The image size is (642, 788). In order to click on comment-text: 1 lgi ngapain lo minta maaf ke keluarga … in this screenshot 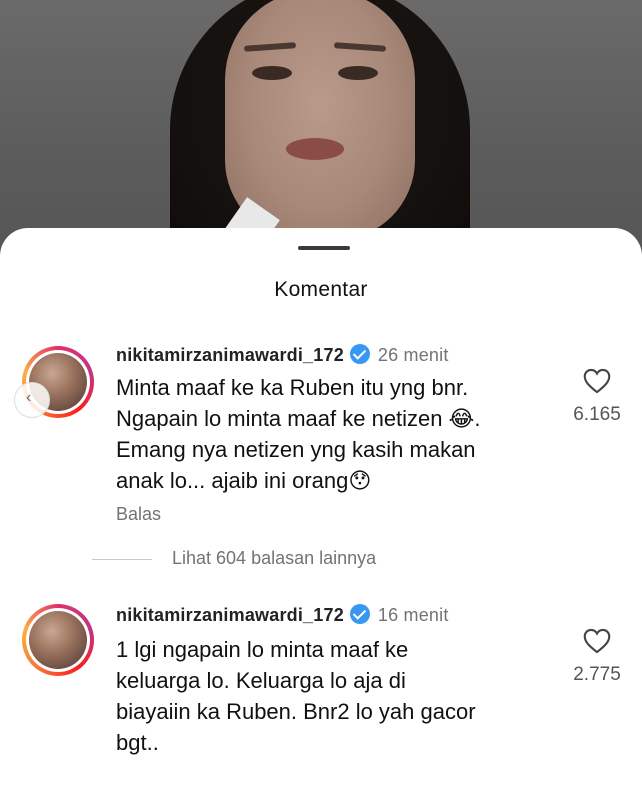, I will do `click(296, 696)`.